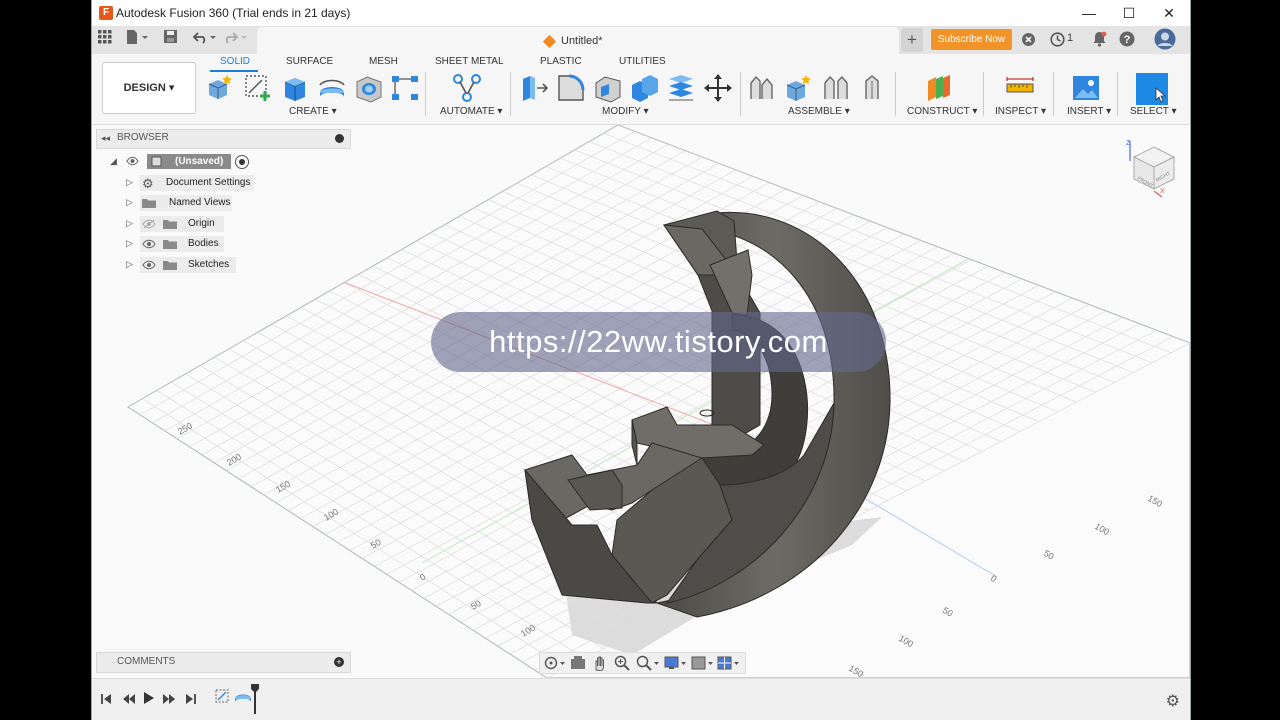 The image size is (1280, 720). Describe the element at coordinates (584, 40) in the screenshot. I see `document-tab-untitled: Untitled* ×` at that location.